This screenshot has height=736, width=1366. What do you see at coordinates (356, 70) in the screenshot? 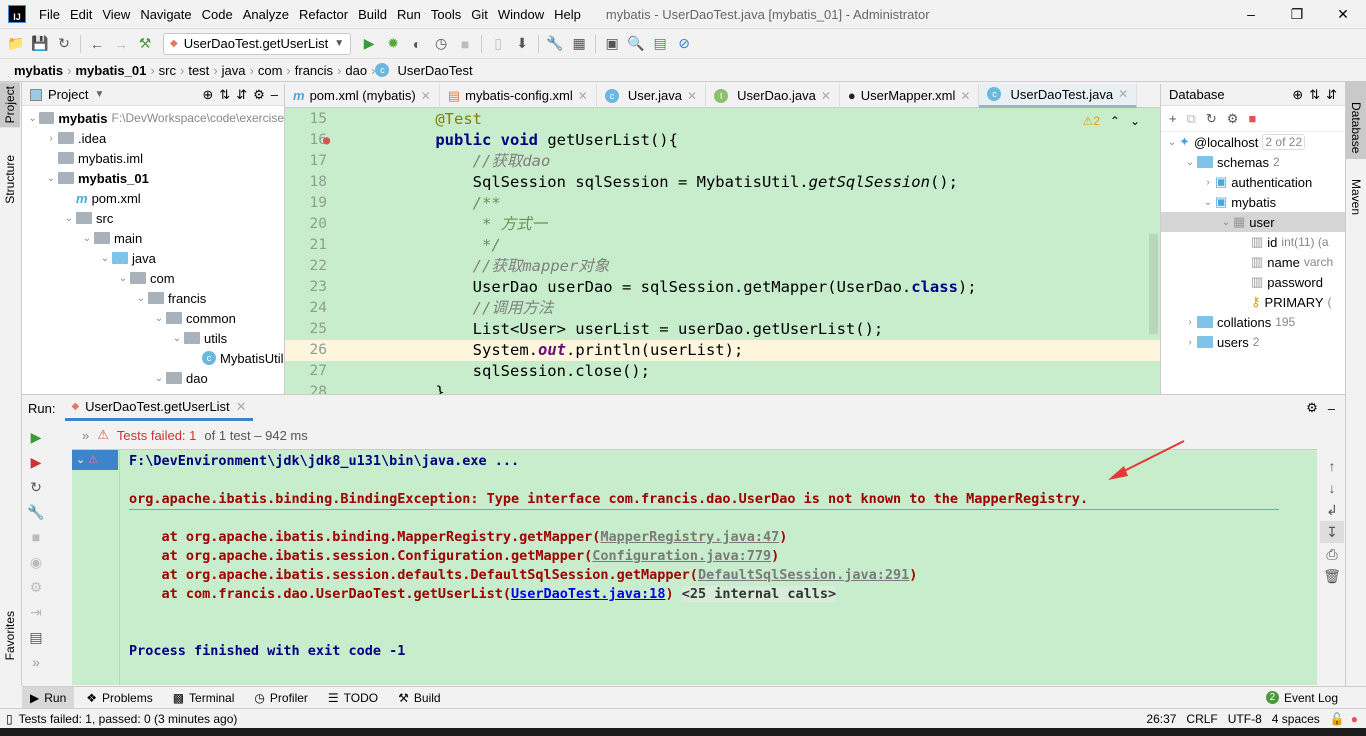
I see `breadcrumb-item: dao` at bounding box center [356, 70].